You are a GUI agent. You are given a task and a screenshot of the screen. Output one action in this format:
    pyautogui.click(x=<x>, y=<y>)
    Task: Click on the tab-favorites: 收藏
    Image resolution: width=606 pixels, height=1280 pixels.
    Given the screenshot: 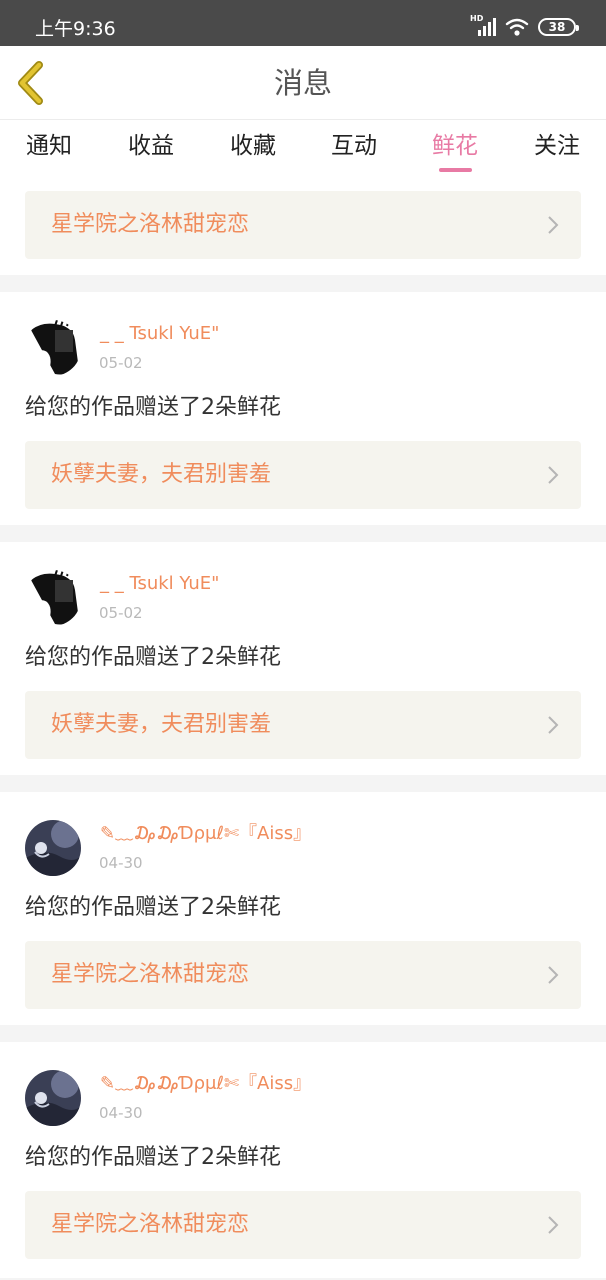 What is the action you would take?
    pyautogui.click(x=253, y=146)
    